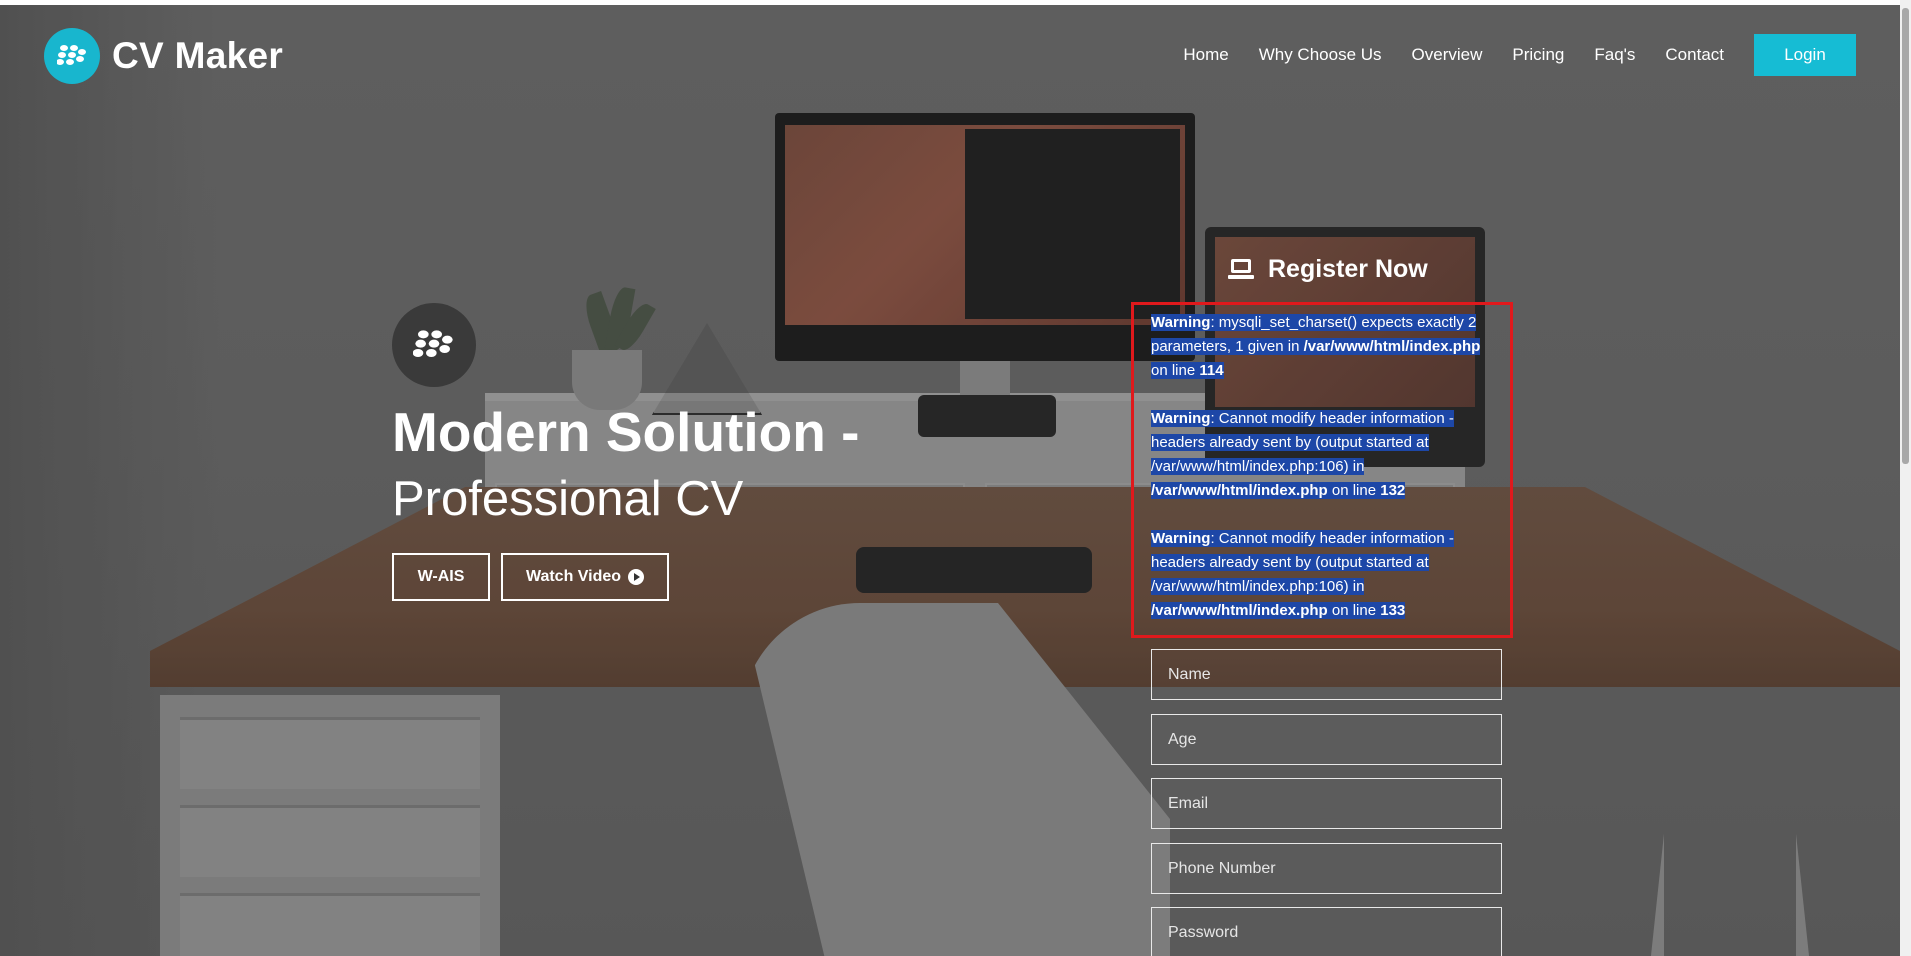  Describe the element at coordinates (1905, 236) in the screenshot. I see `scrollbar-thumb` at that location.